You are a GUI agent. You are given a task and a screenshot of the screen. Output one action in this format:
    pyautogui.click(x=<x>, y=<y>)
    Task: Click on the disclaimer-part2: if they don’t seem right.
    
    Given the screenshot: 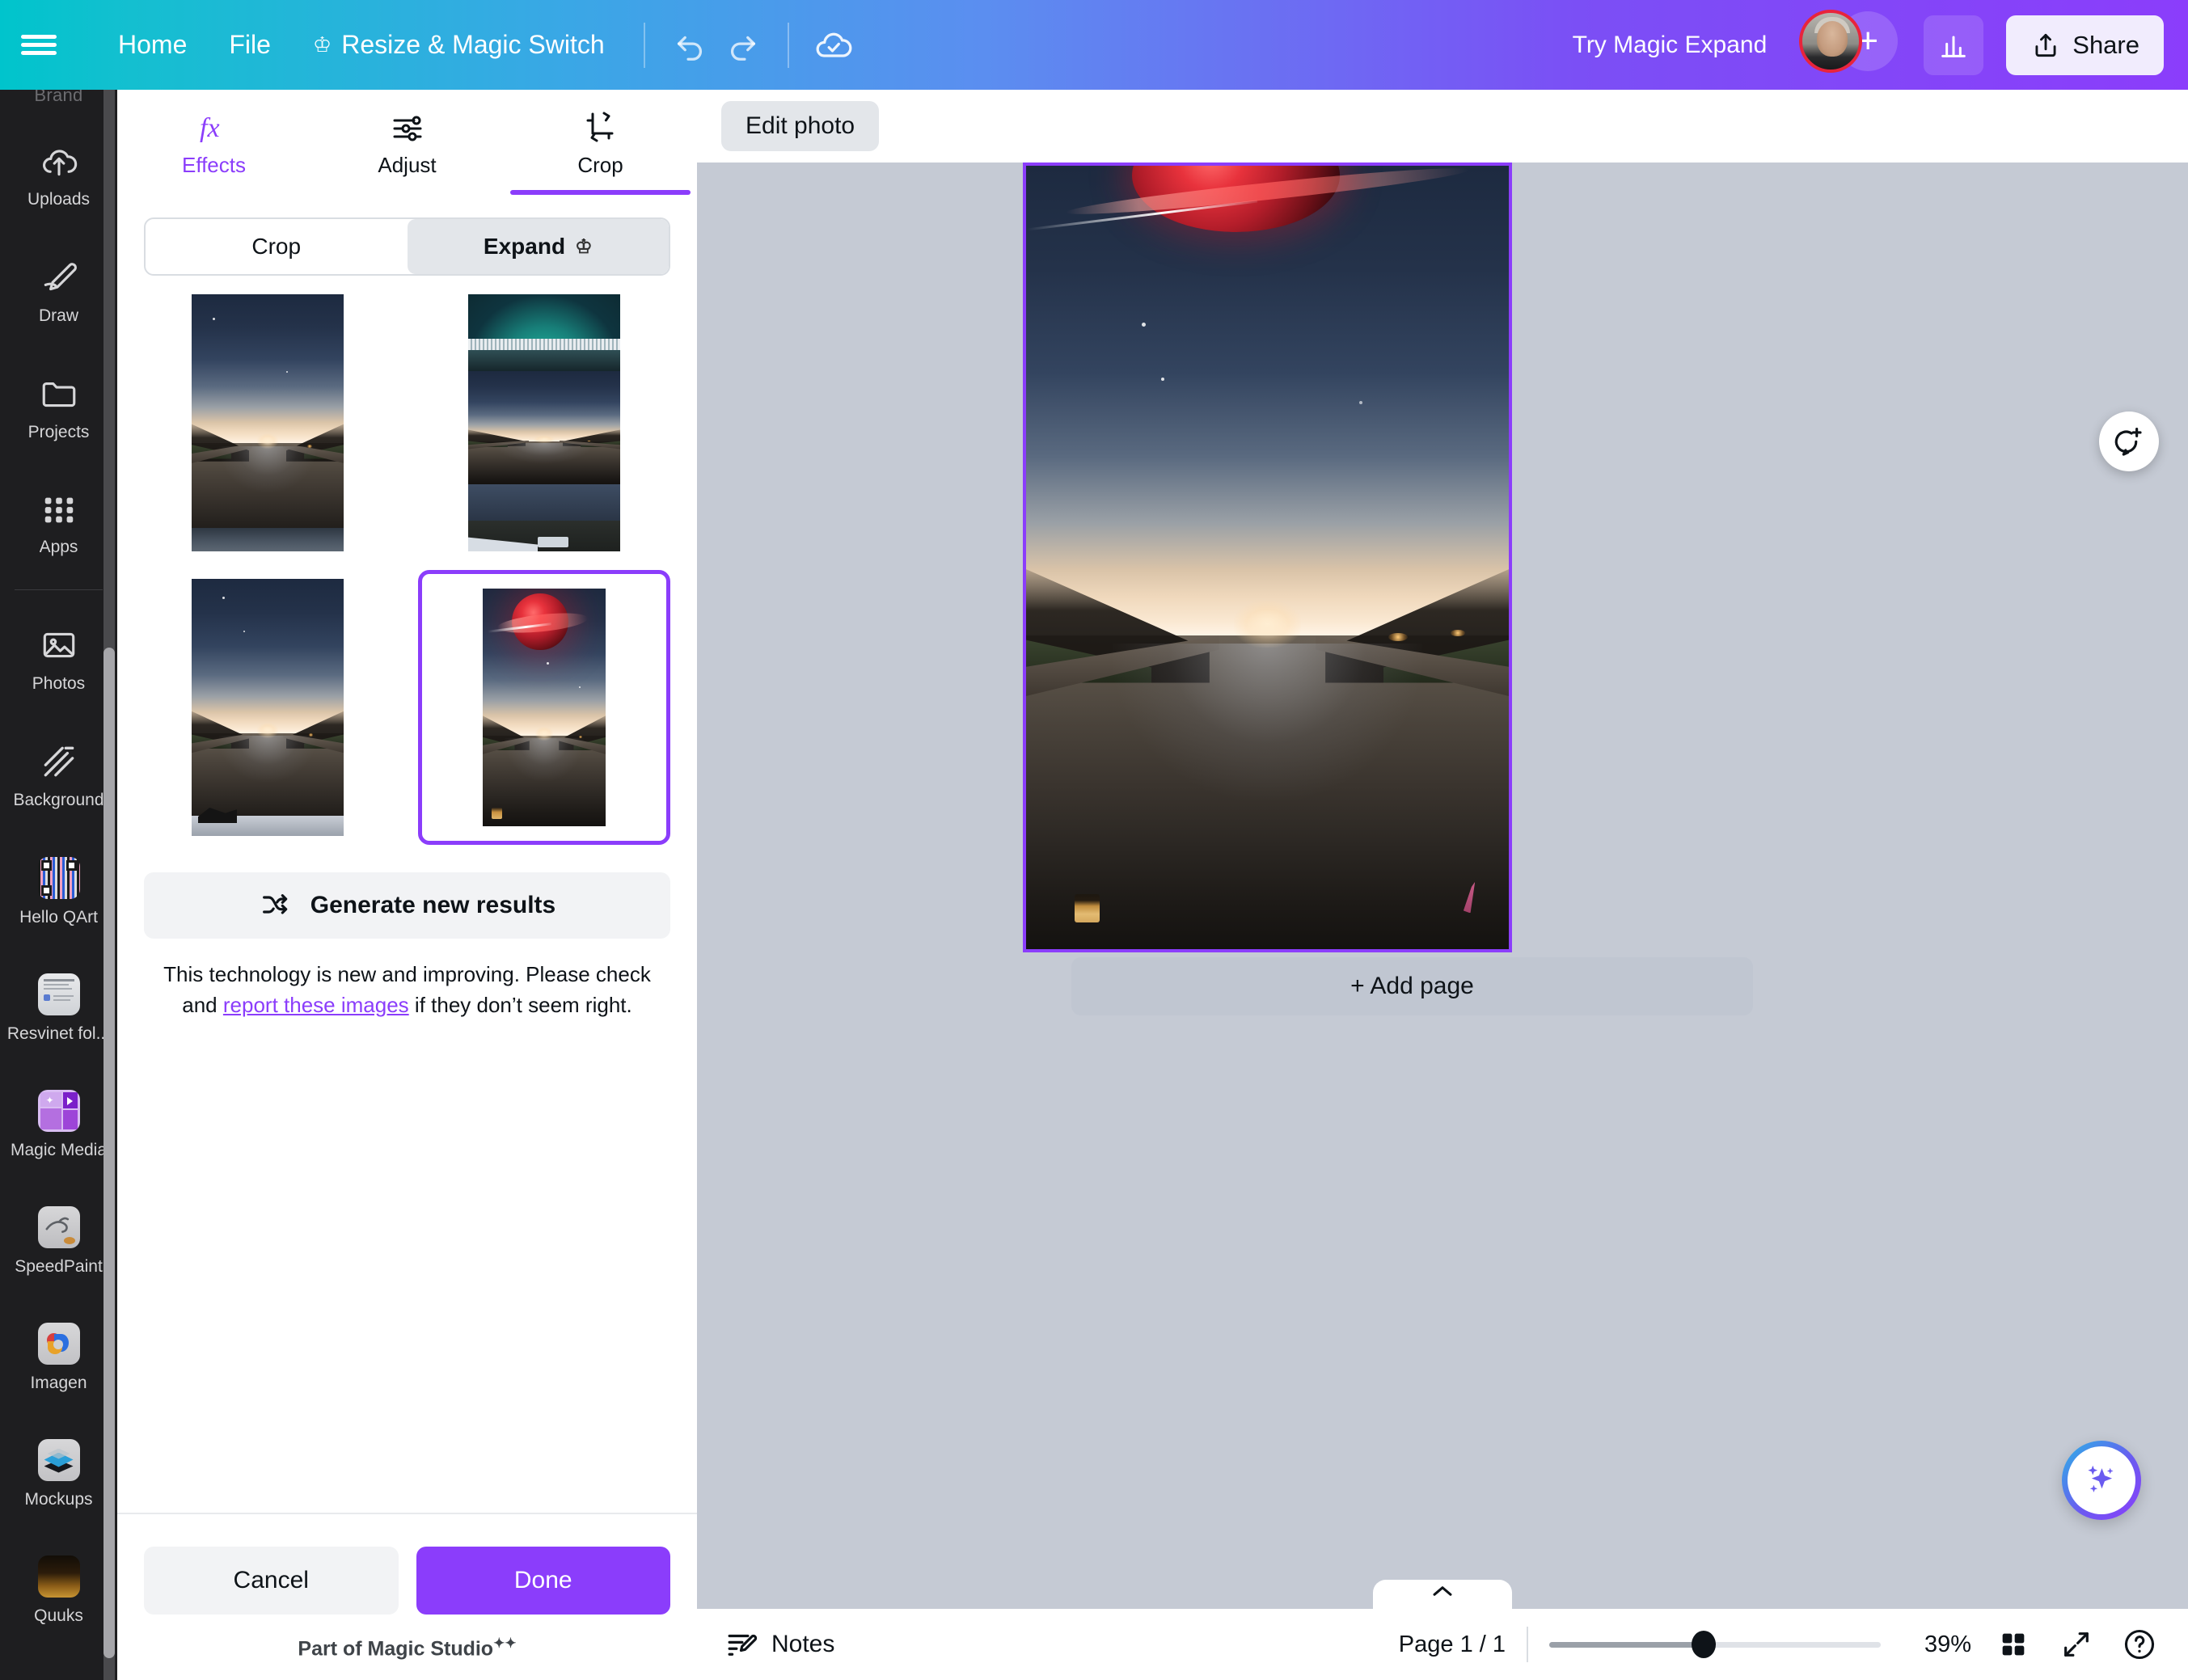 What is the action you would take?
    pyautogui.click(x=523, y=1004)
    